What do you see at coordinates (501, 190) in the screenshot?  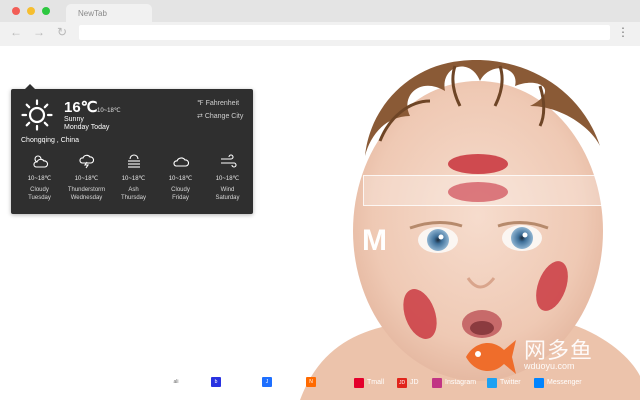 I see `search-box` at bounding box center [501, 190].